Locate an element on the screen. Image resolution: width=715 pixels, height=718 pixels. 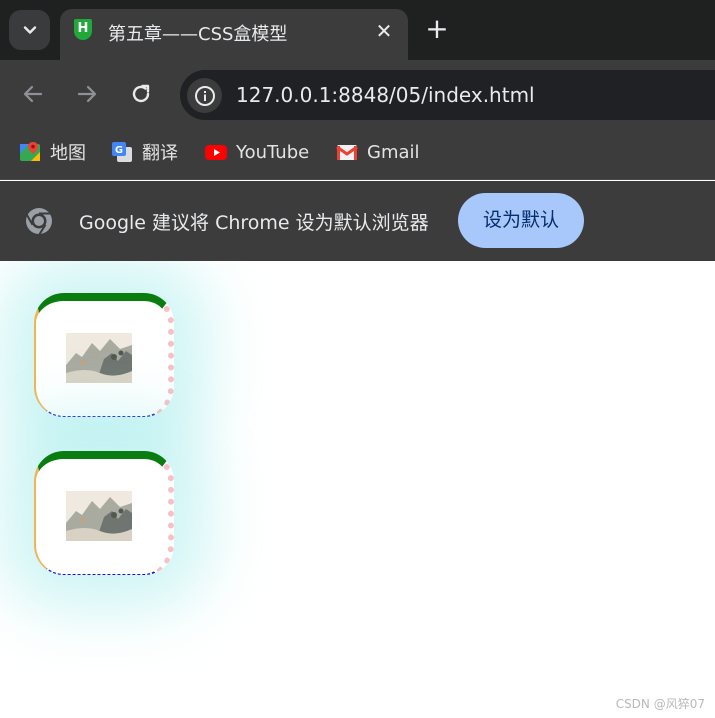
bookmark-maps: 地图 is located at coordinates (52, 152).